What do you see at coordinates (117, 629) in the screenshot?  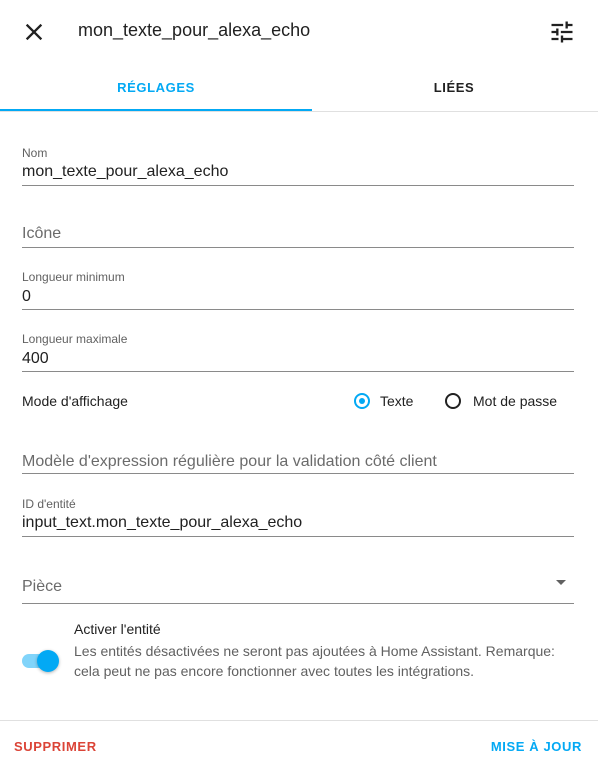 I see `enable-entity-title: Activer l'entité` at bounding box center [117, 629].